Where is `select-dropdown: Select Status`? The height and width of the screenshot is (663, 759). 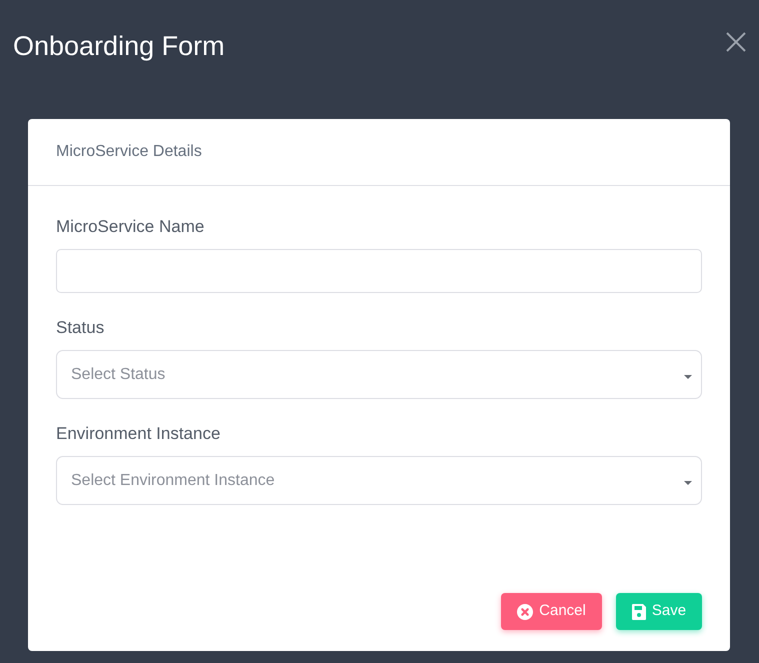
select-dropdown: Select Status is located at coordinates (379, 374).